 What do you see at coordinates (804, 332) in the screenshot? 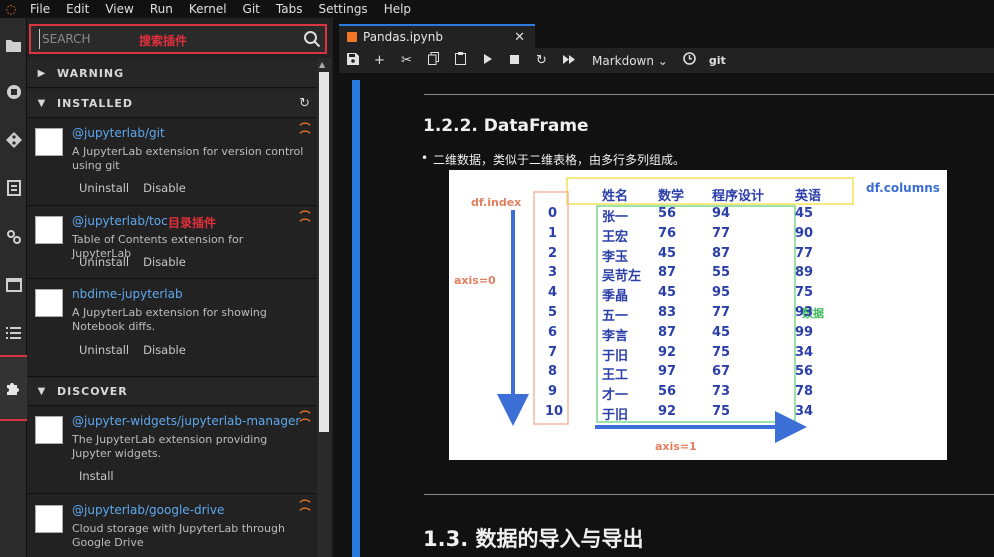
I see `table-cell: 99` at bounding box center [804, 332].